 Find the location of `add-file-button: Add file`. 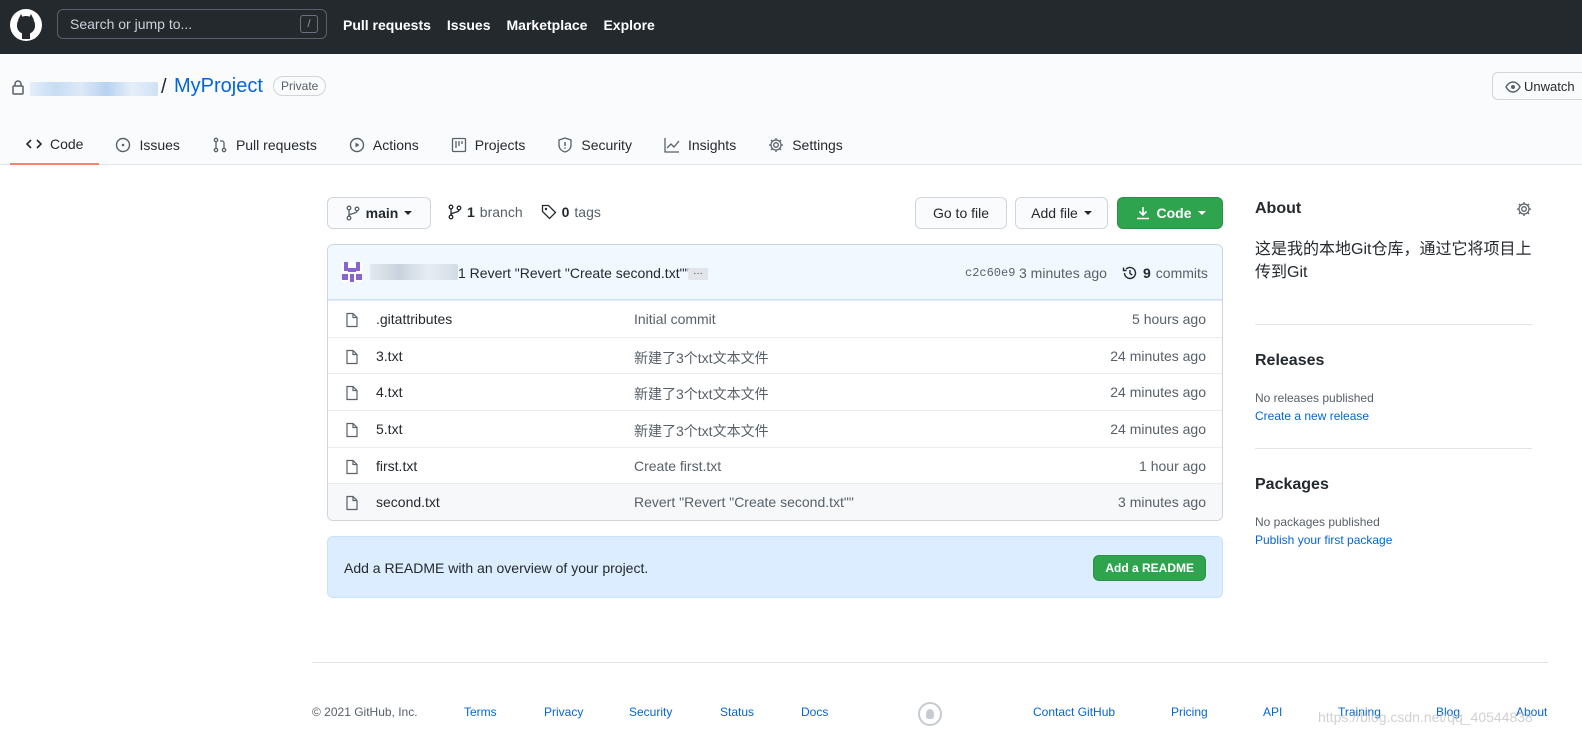

add-file-button: Add file is located at coordinates (1061, 213).